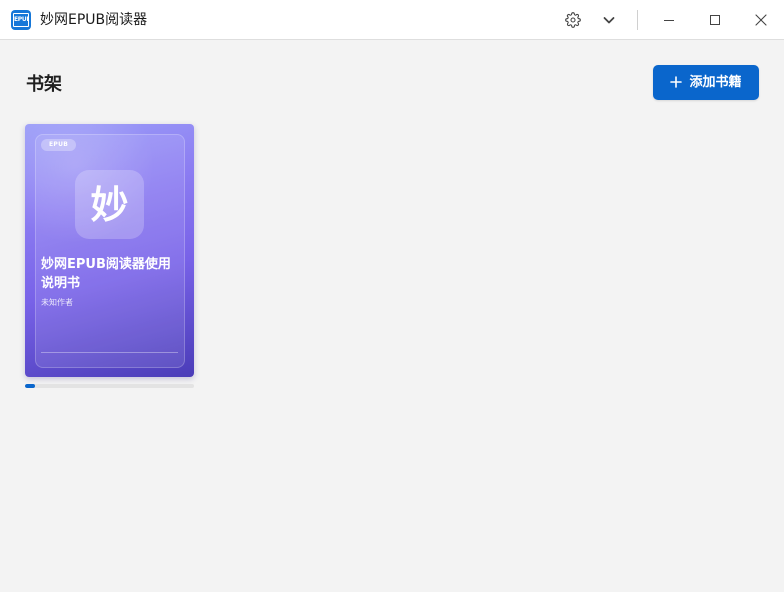  What do you see at coordinates (676, 82) in the screenshot?
I see `plus-icon` at bounding box center [676, 82].